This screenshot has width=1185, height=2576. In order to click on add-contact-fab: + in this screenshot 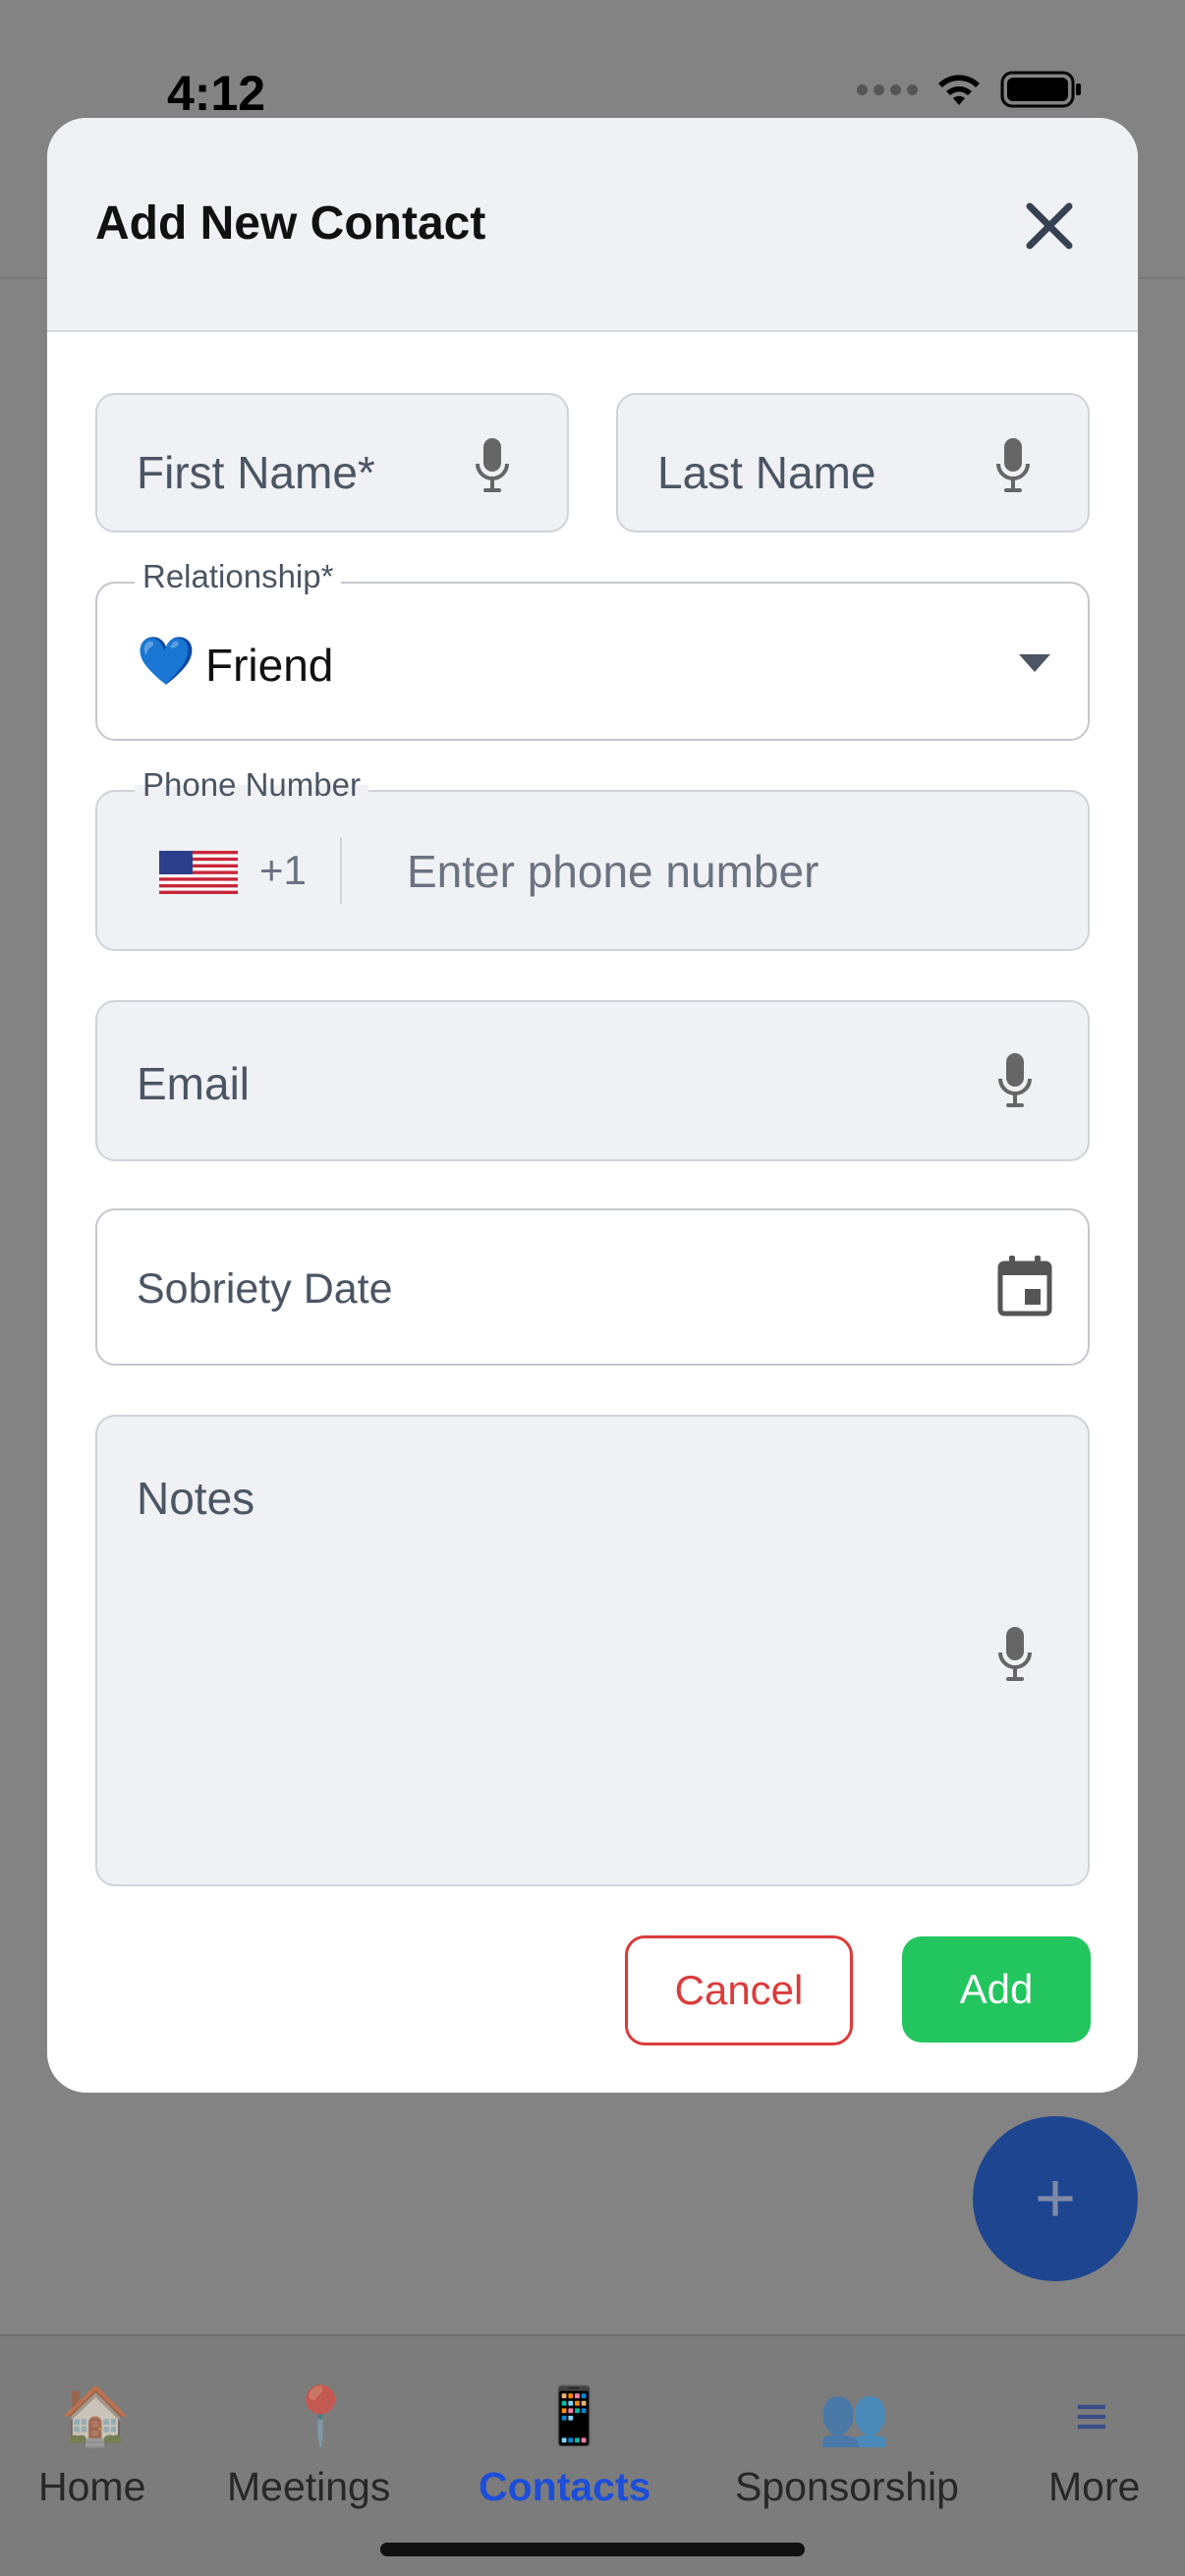, I will do `click(1056, 2198)`.